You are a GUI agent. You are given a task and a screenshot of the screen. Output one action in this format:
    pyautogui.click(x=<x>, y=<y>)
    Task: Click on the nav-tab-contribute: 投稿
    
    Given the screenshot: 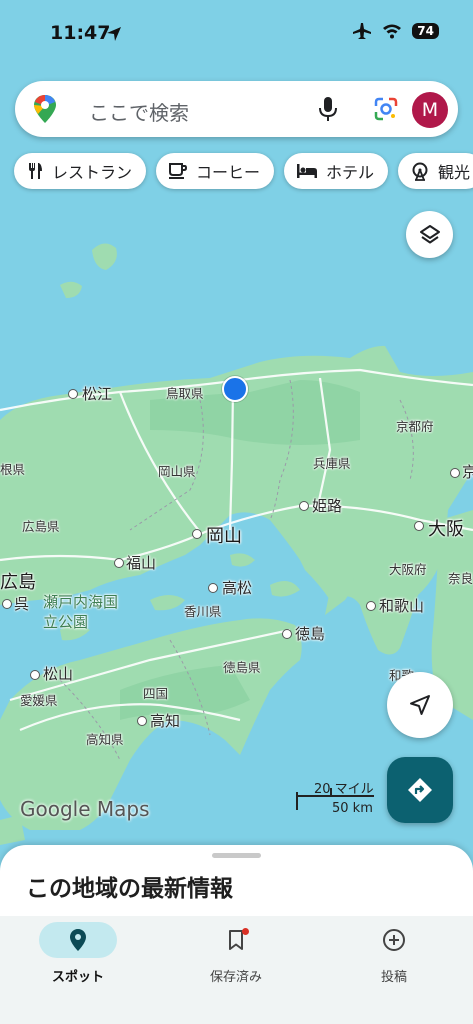 What is the action you would take?
    pyautogui.click(x=394, y=953)
    